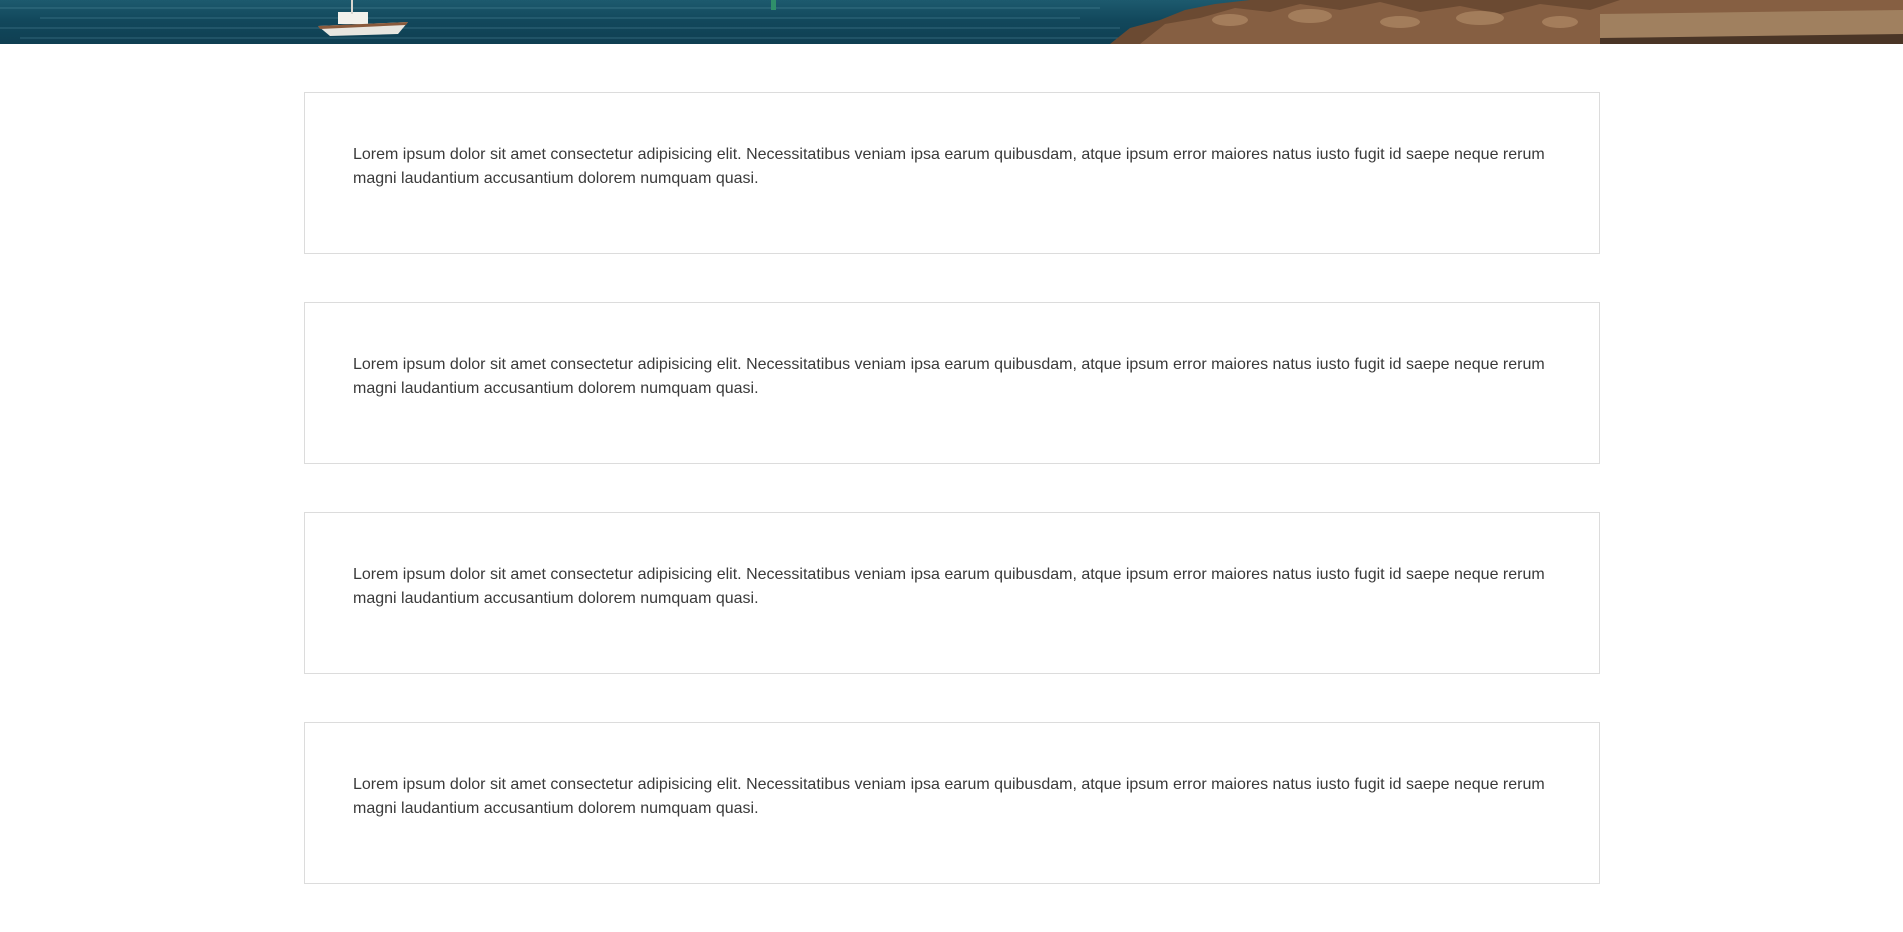  I want to click on harbor-photo-icon, so click(951, 22).